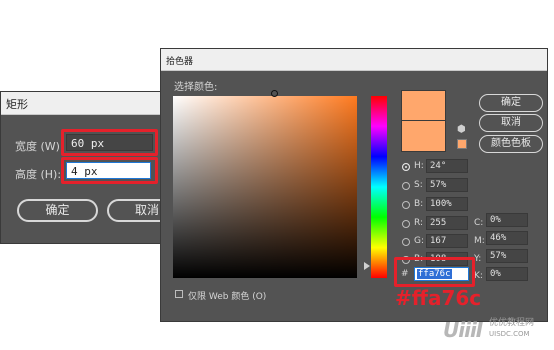 The image size is (554, 350). What do you see at coordinates (39, 146) in the screenshot?
I see `width-label: 宽度 (W):` at bounding box center [39, 146].